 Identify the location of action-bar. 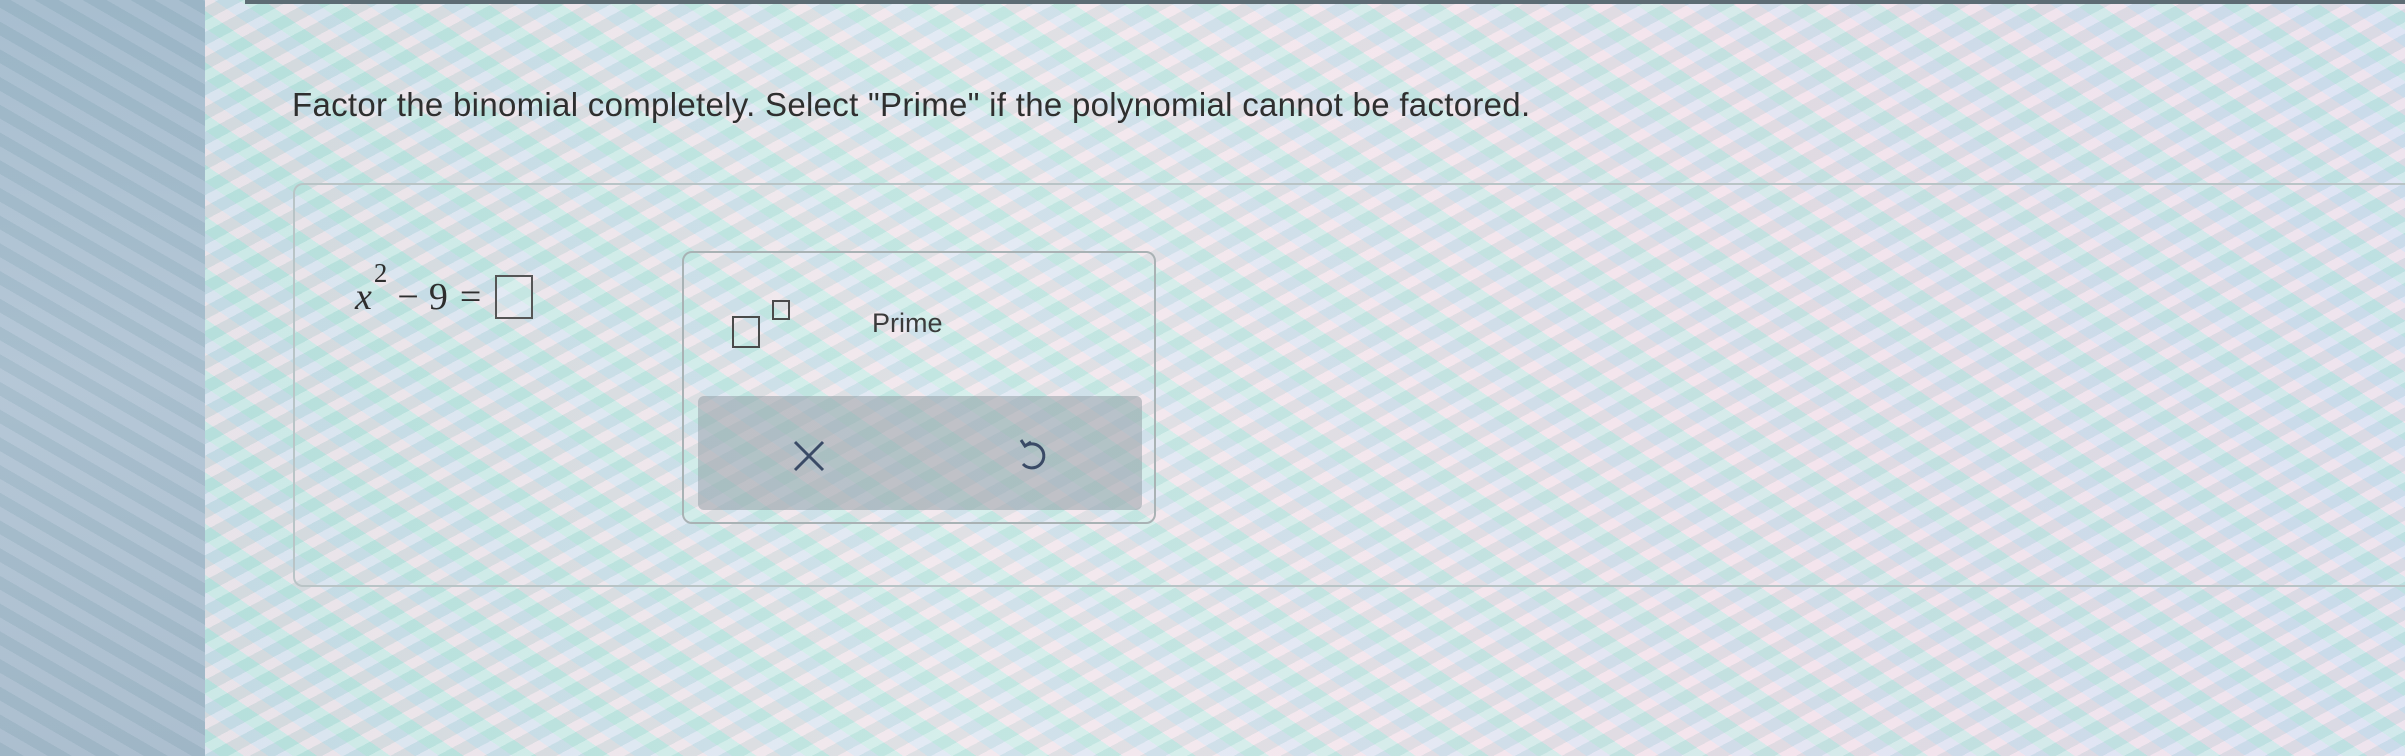
(920, 453).